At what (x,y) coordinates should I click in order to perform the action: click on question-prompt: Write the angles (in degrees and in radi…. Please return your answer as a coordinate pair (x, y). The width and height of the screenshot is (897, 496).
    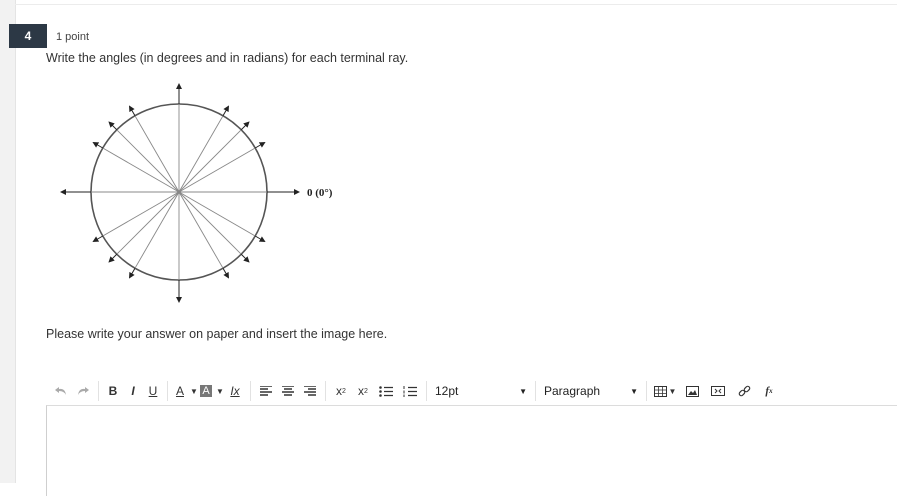
    Looking at the image, I should click on (227, 58).